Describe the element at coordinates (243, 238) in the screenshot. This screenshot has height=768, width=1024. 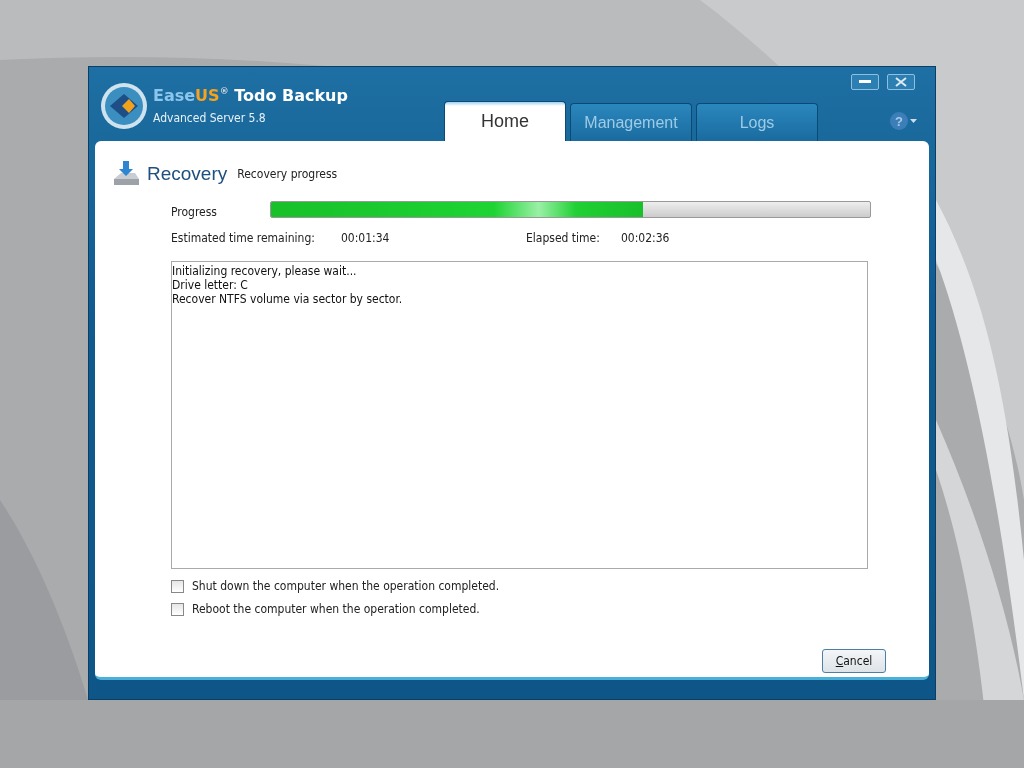
I see `time-label: Estimated time remaining:` at that location.